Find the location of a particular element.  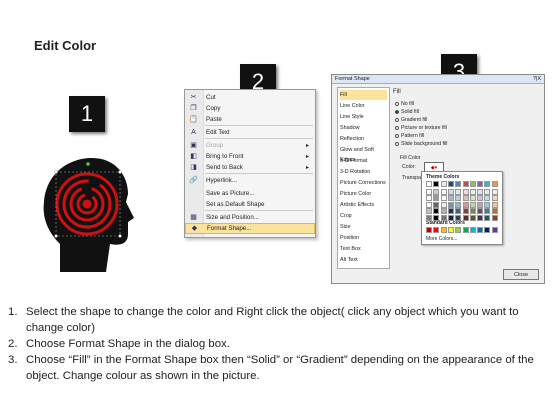

menu-item-paste: 📋 Paste is located at coordinates (250, 119).